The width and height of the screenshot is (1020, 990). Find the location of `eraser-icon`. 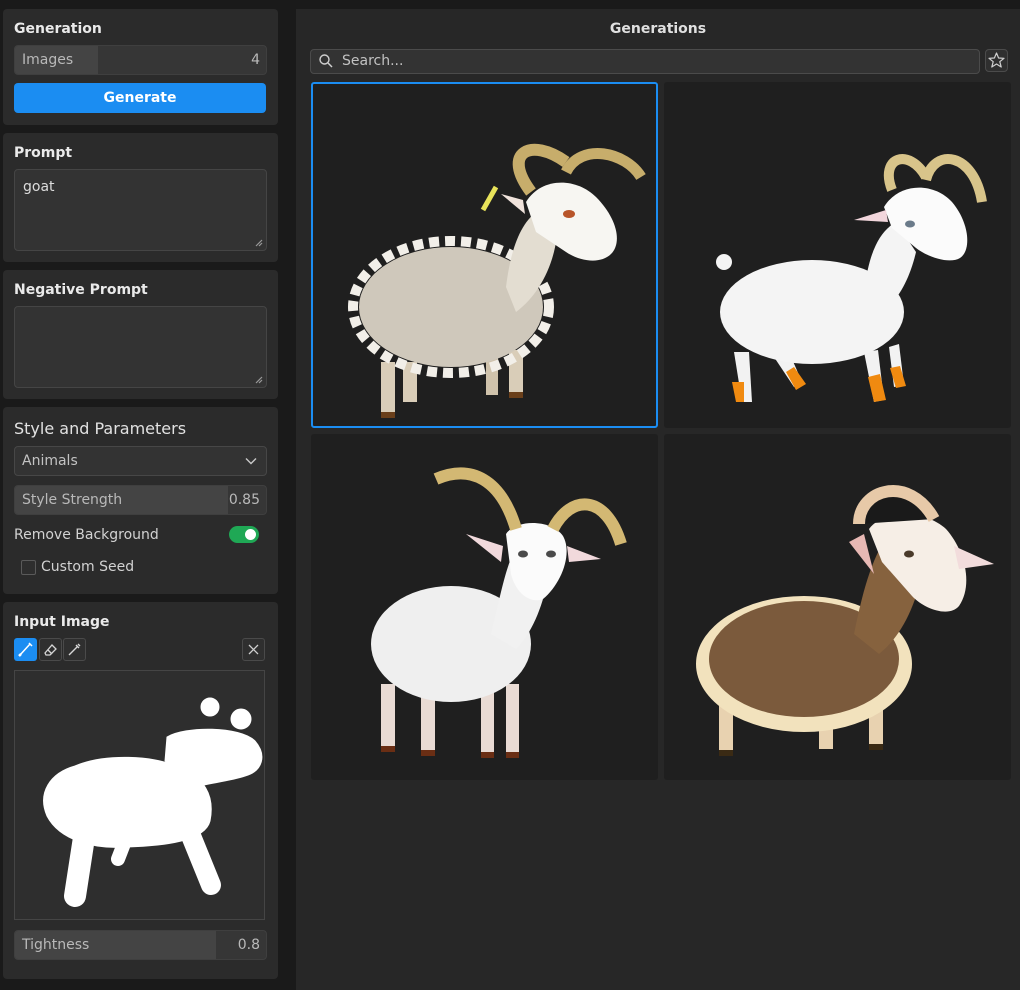

eraser-icon is located at coordinates (50, 650).